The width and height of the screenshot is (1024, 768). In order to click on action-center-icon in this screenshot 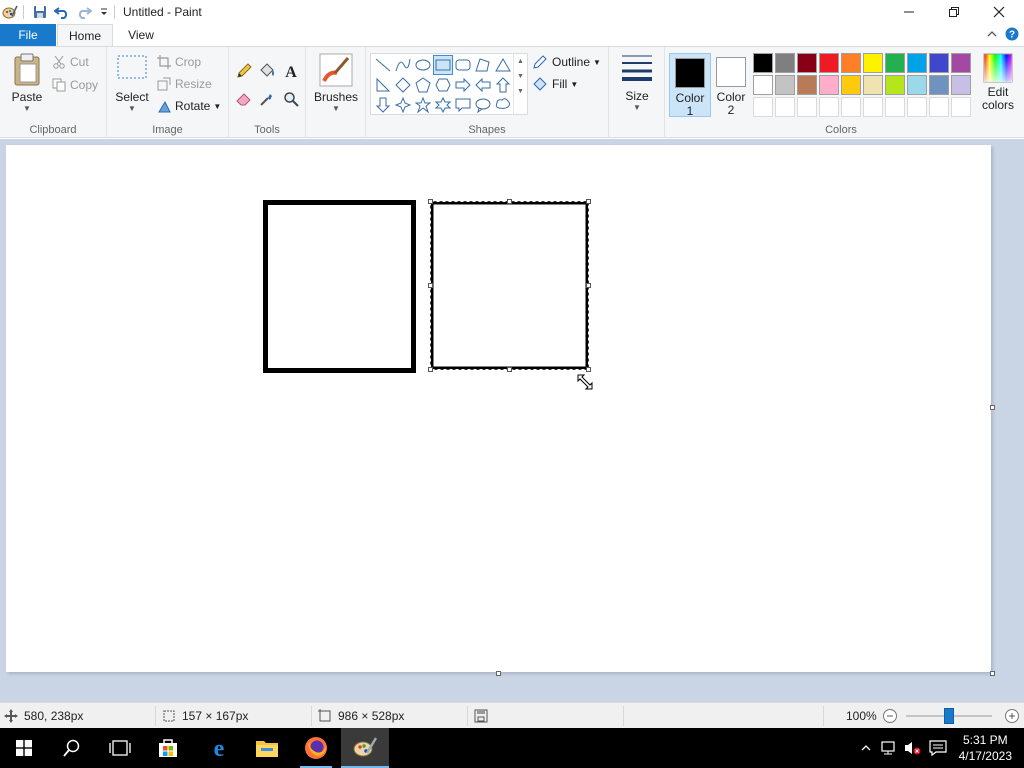, I will do `click(938, 748)`.